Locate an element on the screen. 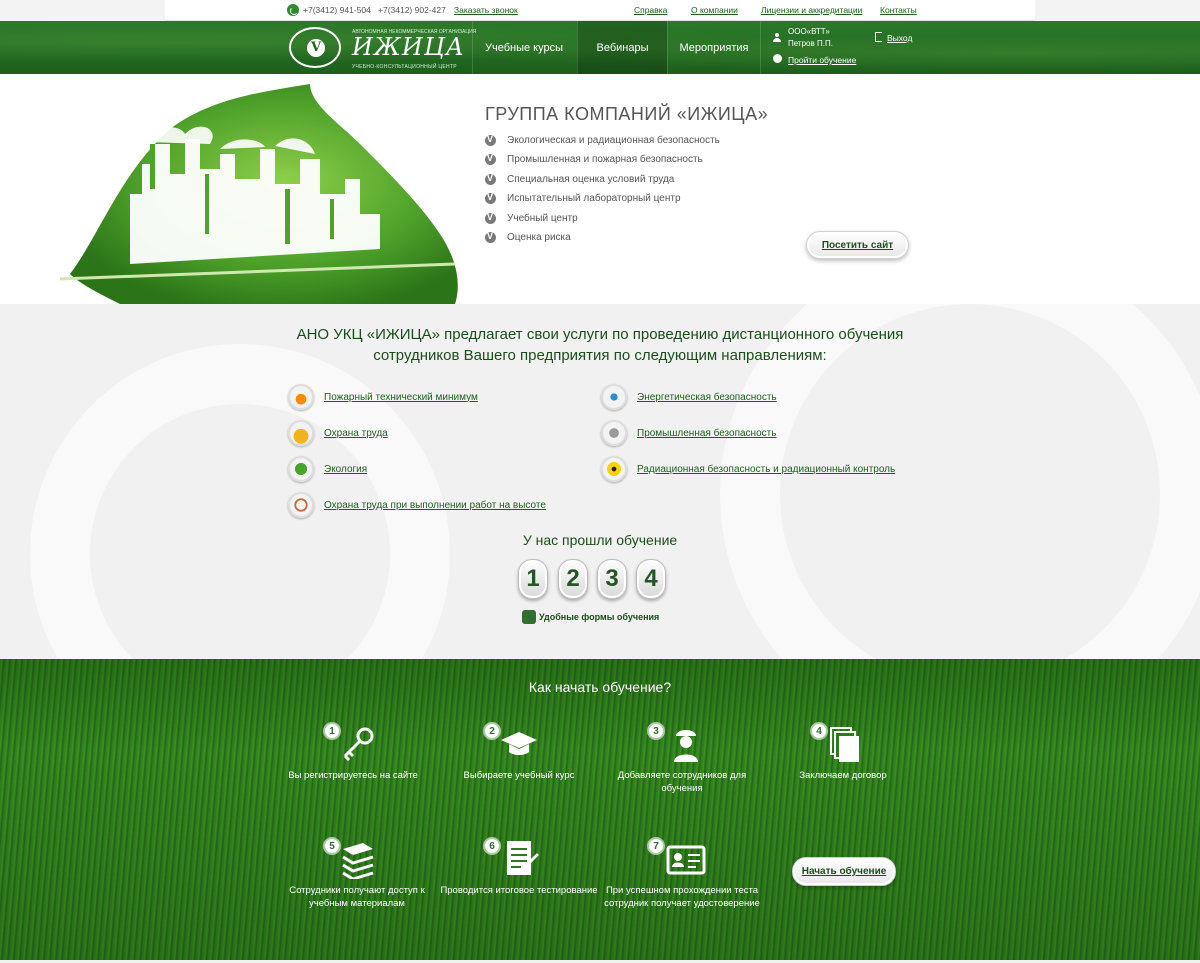  logo-emblem-mark is located at coordinates (316, 48).